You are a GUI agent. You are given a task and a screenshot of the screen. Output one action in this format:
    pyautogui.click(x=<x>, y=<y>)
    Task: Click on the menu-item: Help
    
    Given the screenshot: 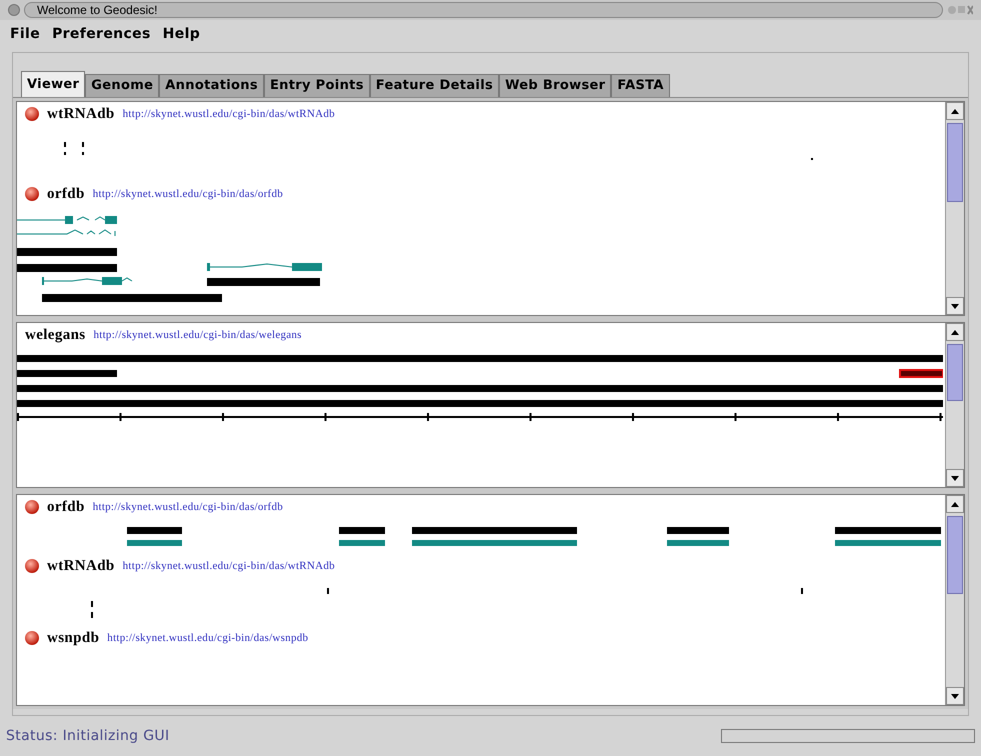 What is the action you would take?
    pyautogui.click(x=181, y=34)
    